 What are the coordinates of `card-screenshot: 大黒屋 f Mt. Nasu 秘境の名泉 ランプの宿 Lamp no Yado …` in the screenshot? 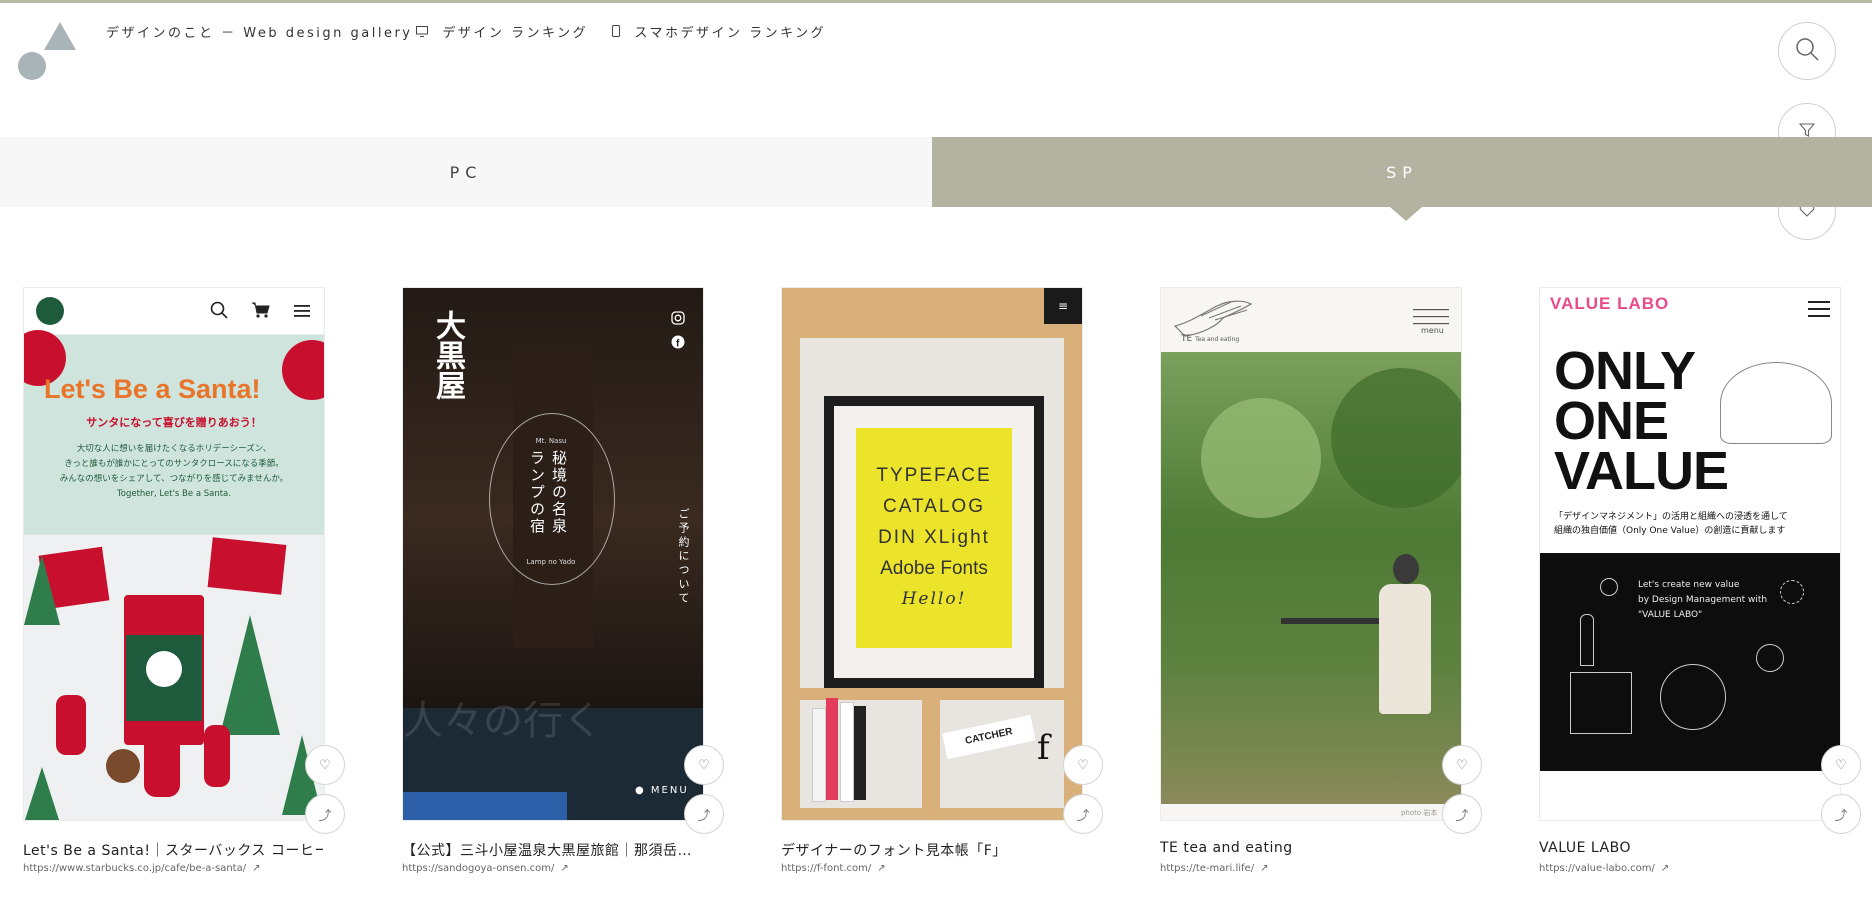 It's located at (553, 554).